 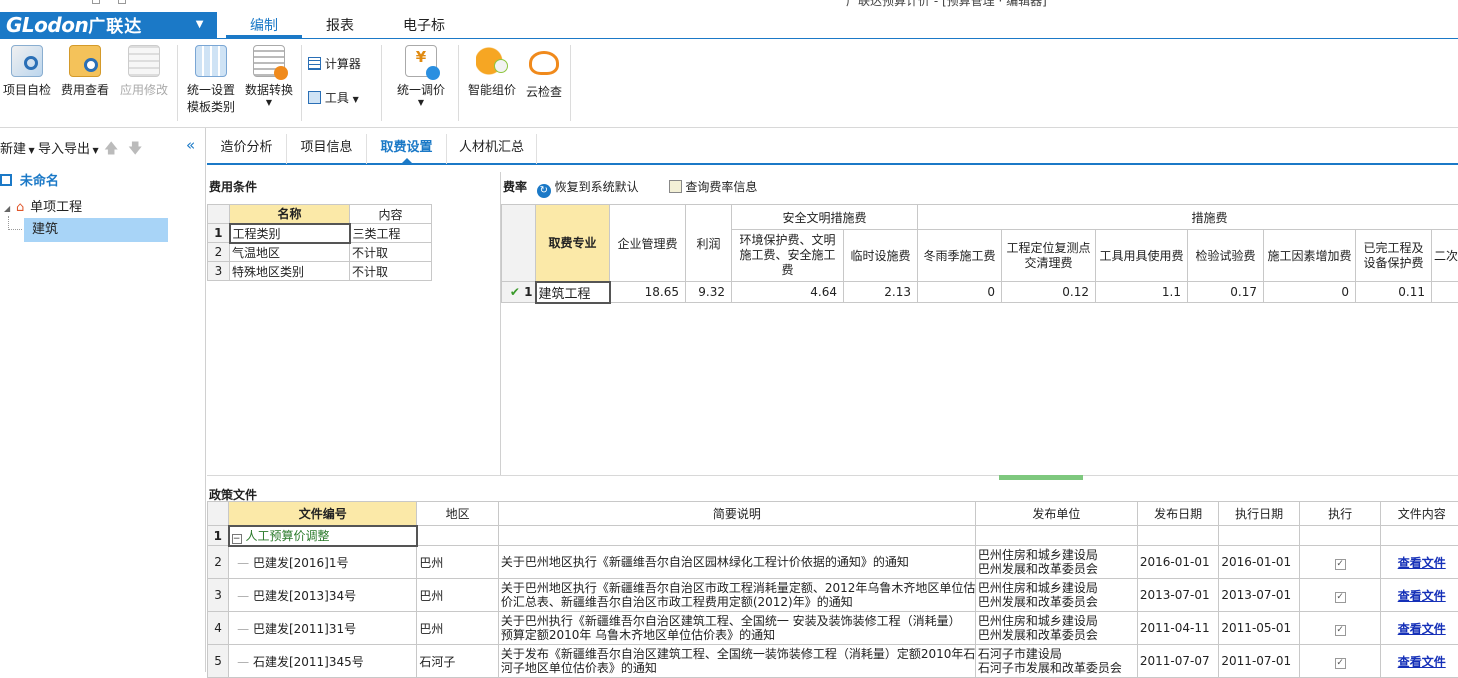 I want to click on ribbon-separator, so click(x=458, y=83).